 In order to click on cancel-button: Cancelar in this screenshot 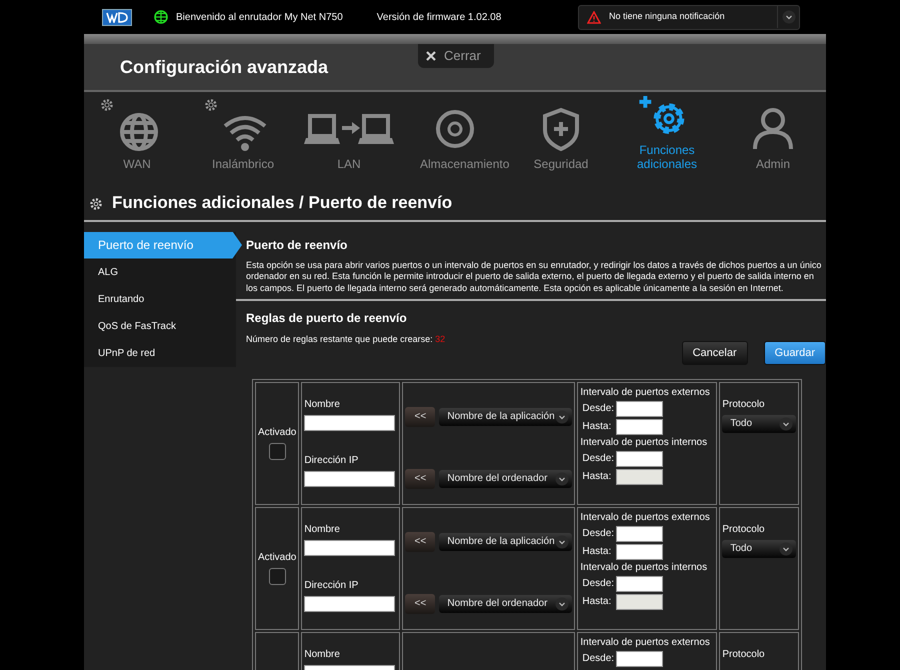, I will do `click(715, 353)`.